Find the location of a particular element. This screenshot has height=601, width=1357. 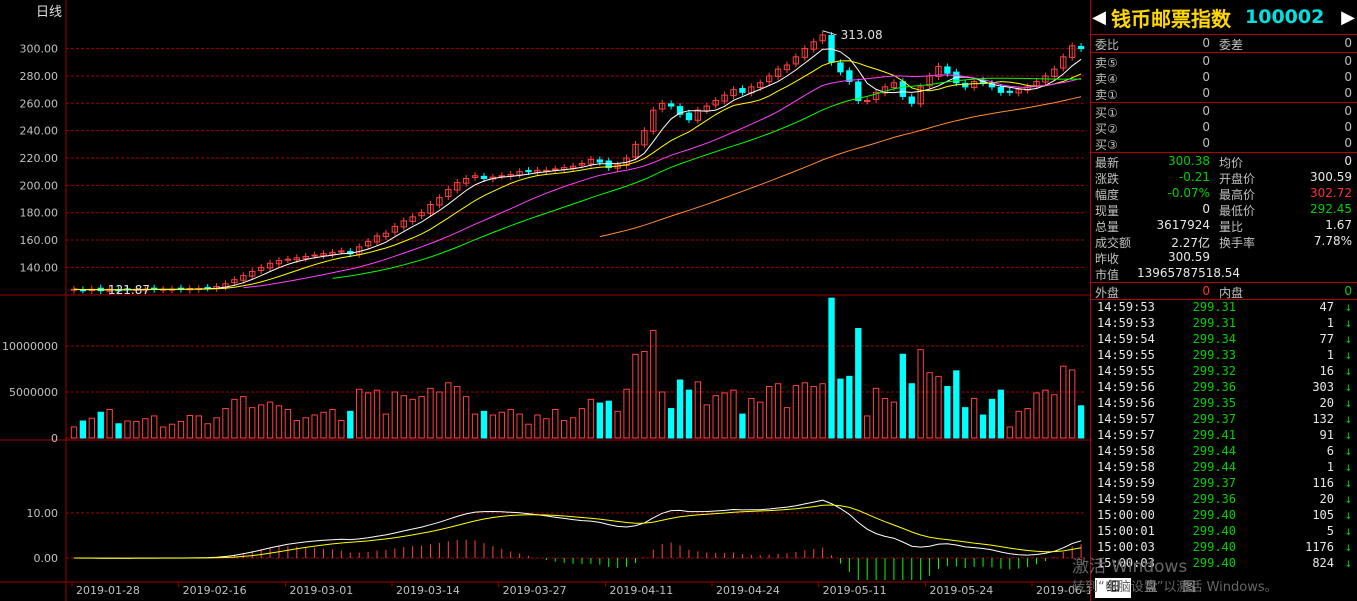

index-code: 100002 is located at coordinates (1285, 17).